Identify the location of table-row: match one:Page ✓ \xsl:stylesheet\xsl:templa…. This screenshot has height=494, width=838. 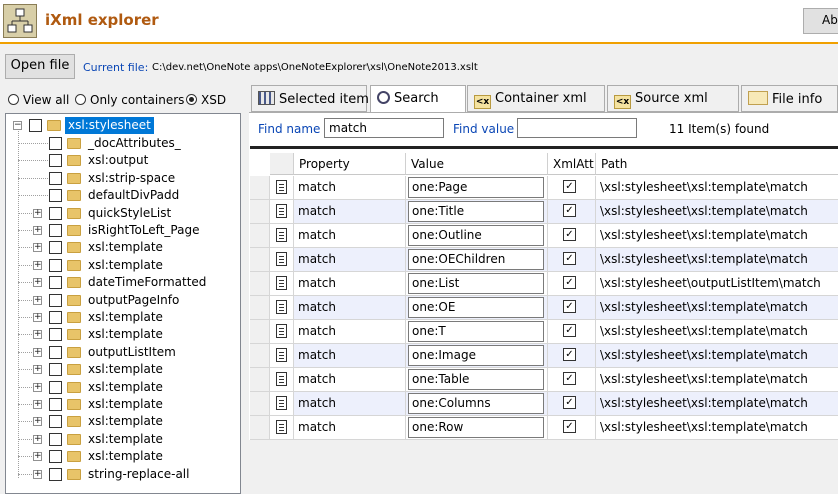
(544, 188).